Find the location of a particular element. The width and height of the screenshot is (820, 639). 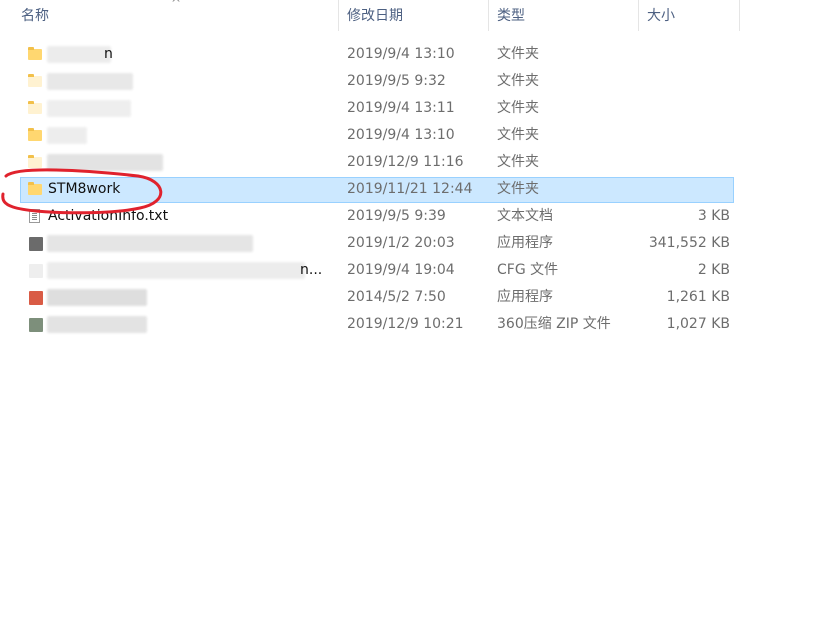

file-name: n is located at coordinates (108, 54).